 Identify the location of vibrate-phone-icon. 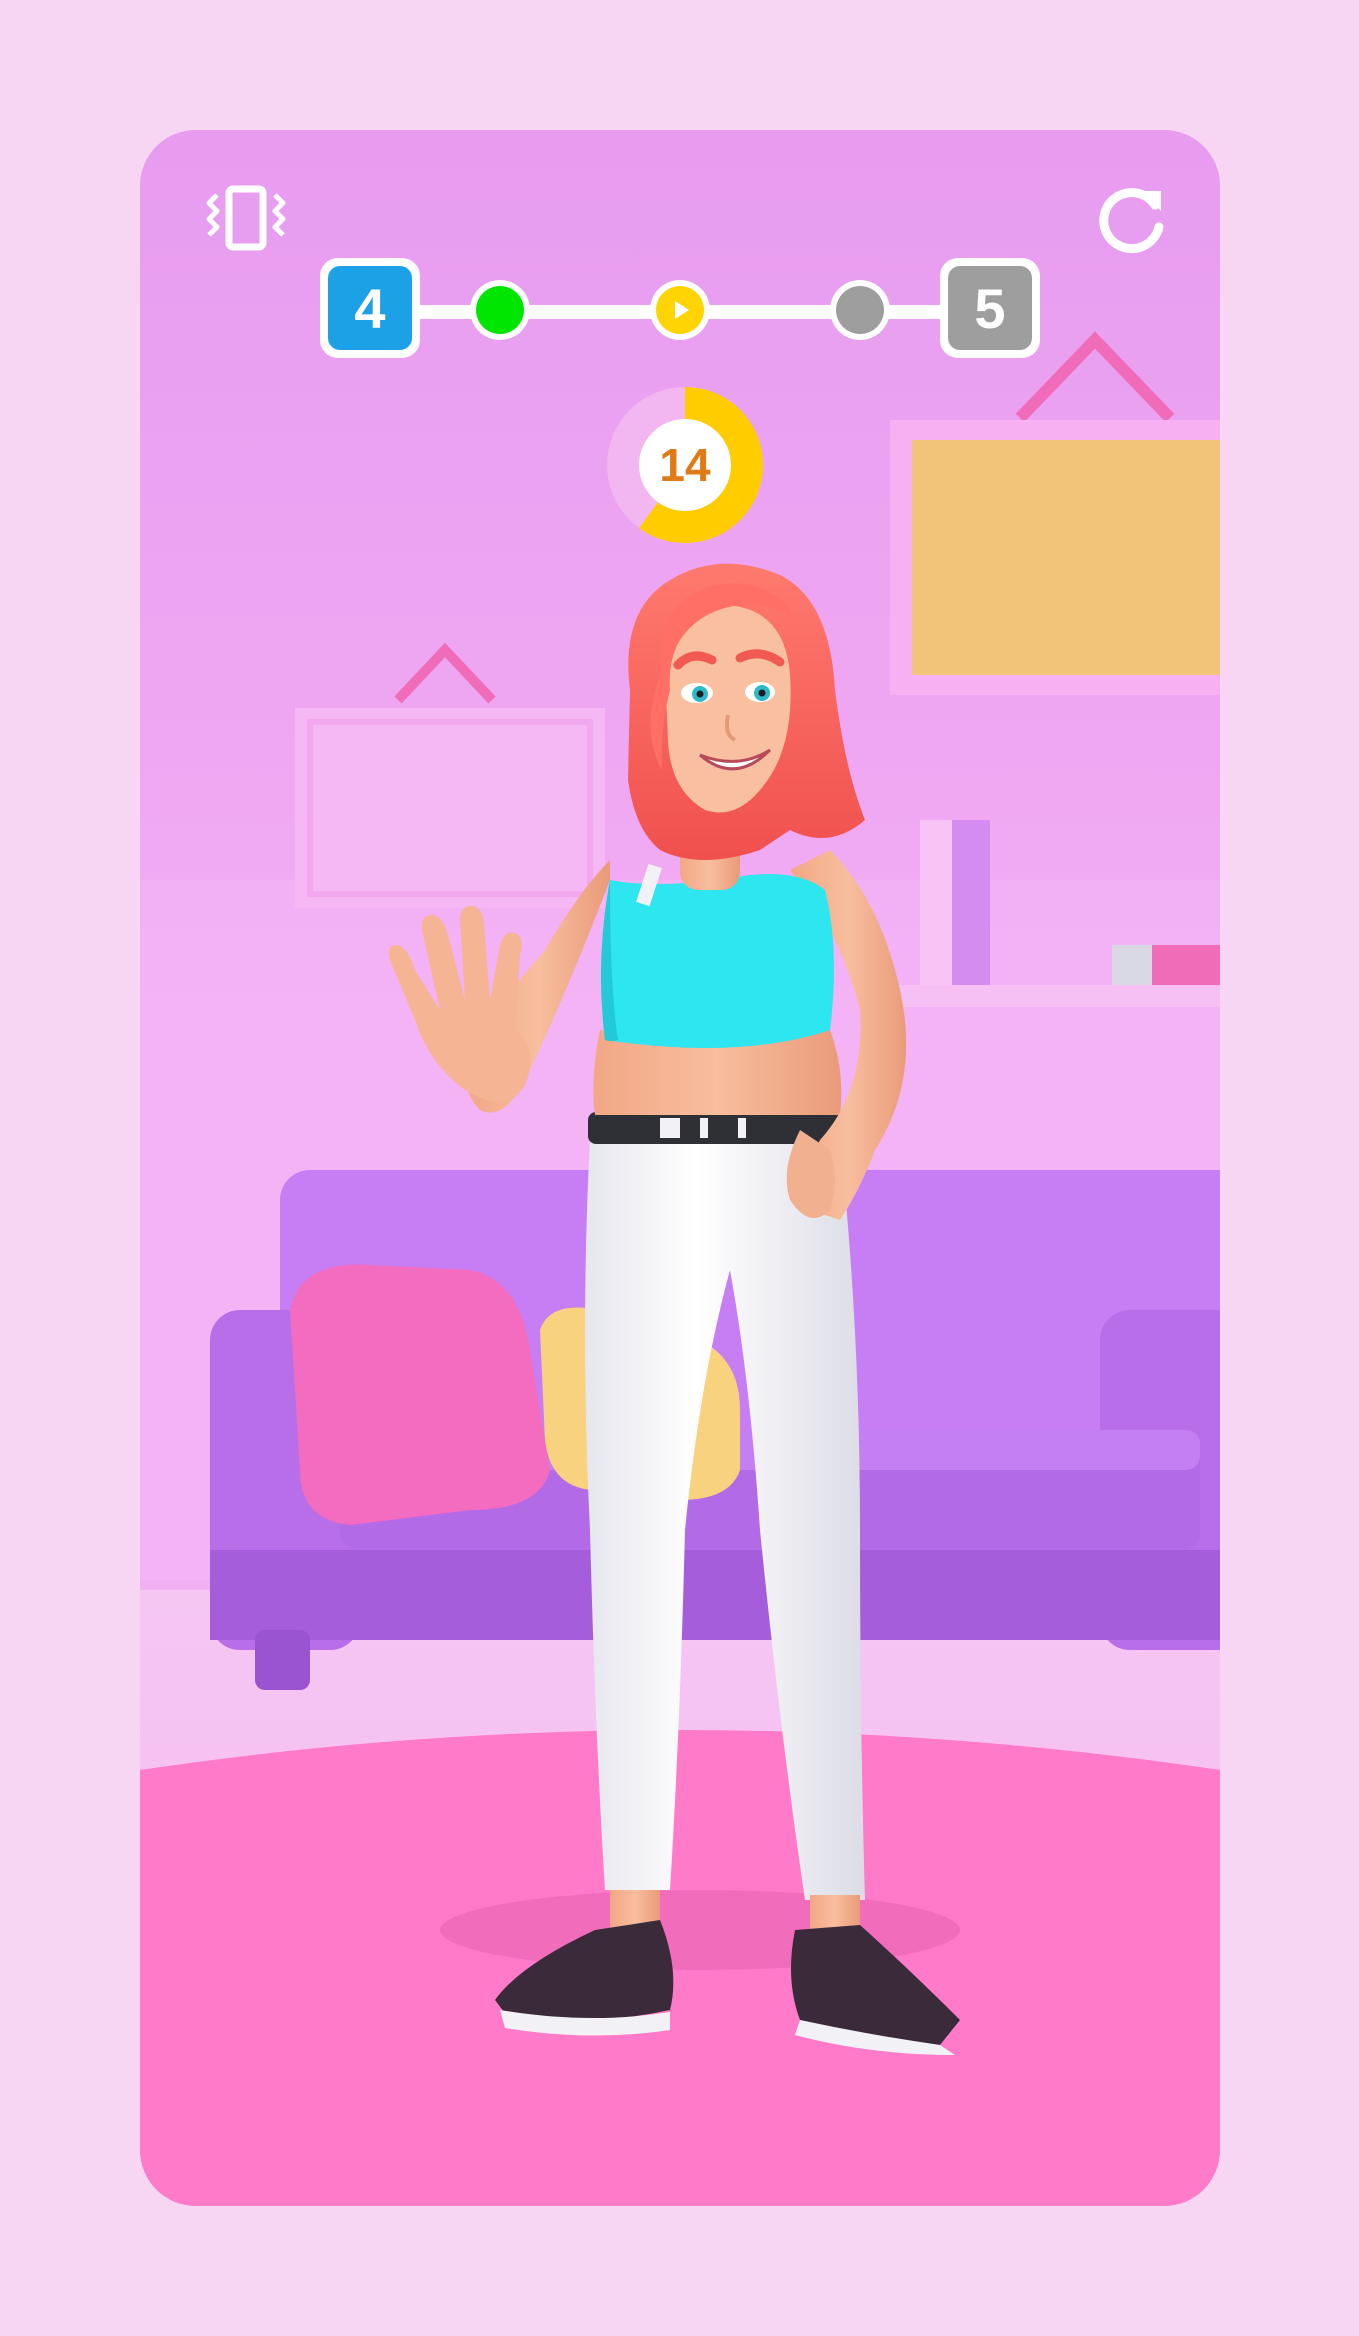
(246, 218).